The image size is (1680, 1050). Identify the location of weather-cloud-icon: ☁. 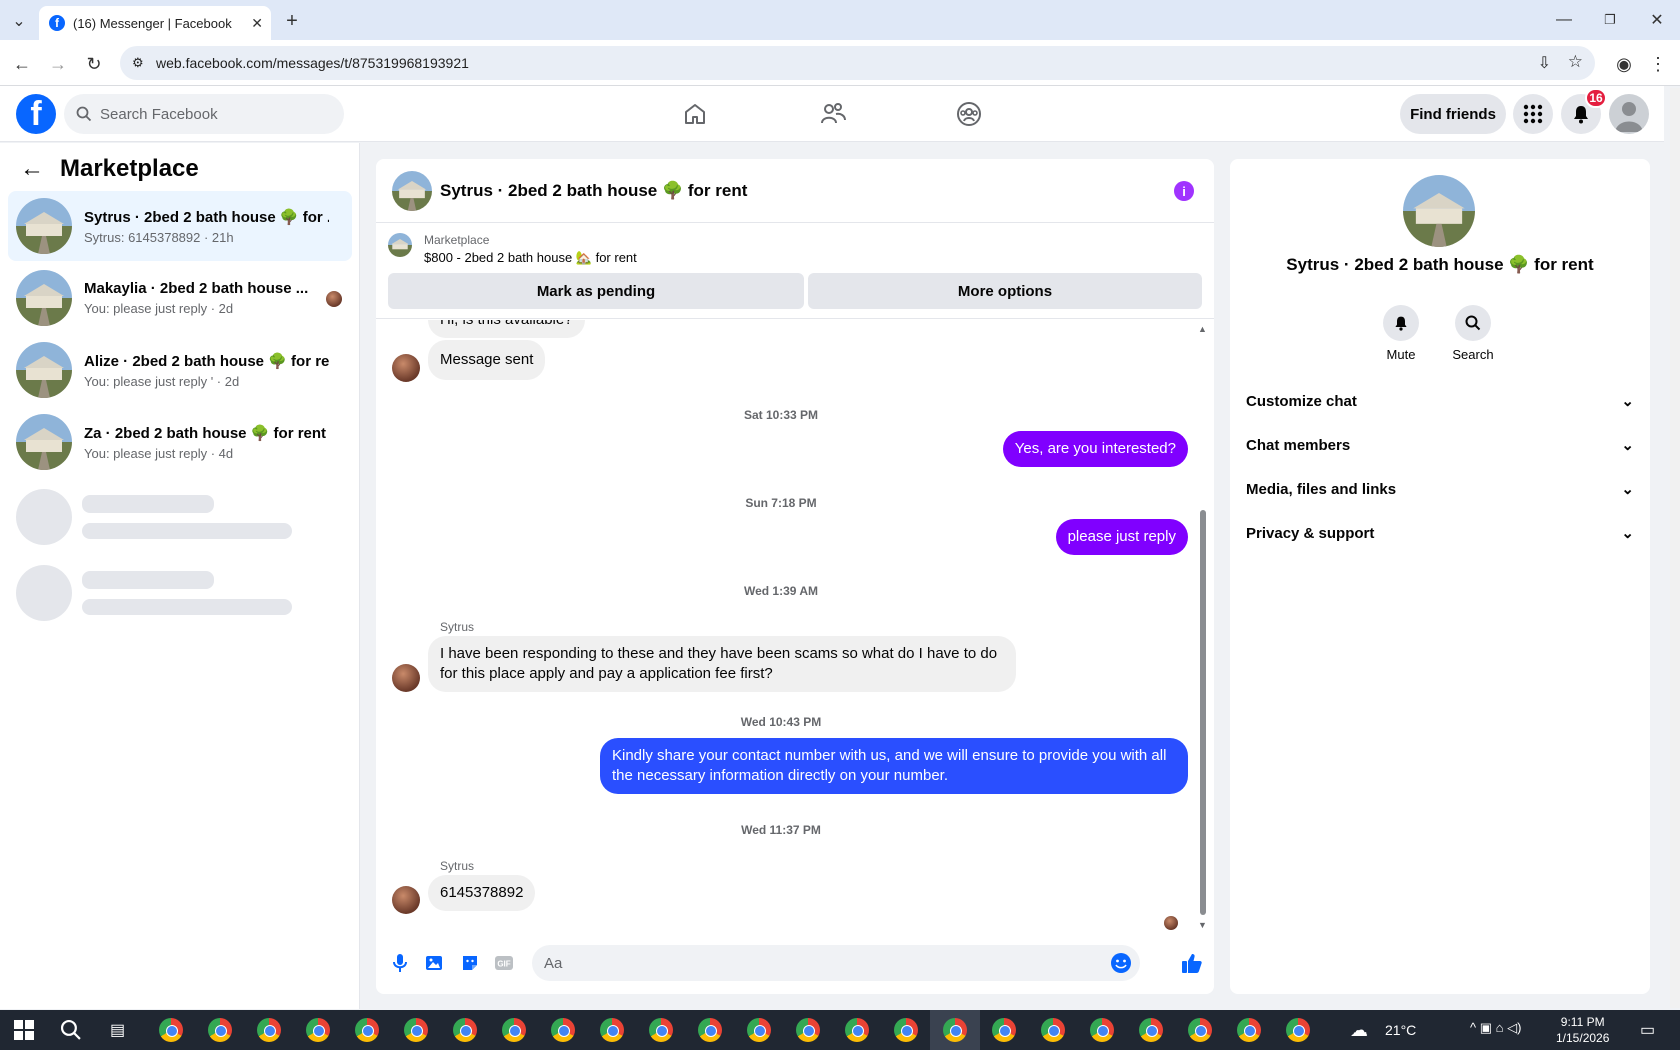
(1359, 1030).